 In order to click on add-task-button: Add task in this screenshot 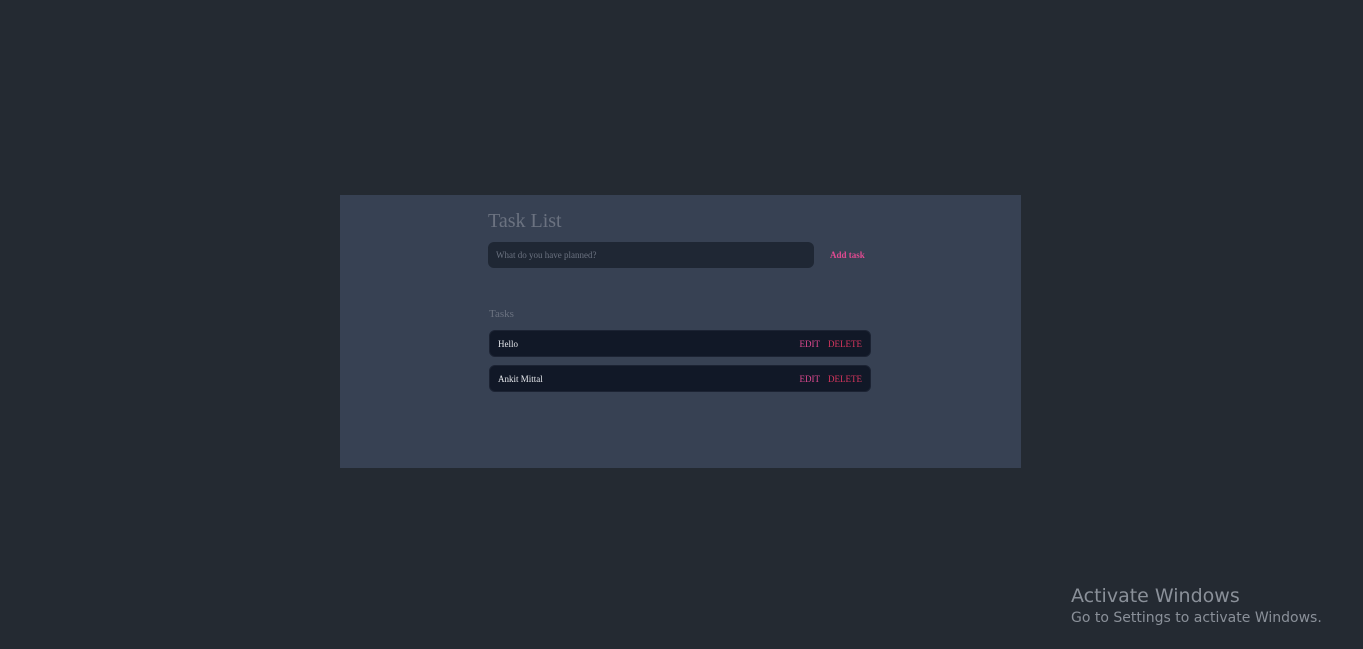, I will do `click(847, 255)`.